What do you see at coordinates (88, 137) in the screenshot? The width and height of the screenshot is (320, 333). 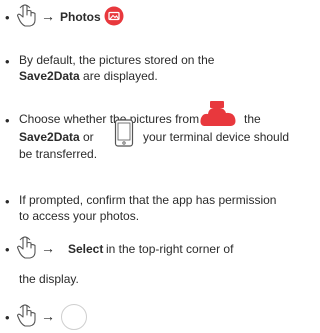 I see `step-3-or: or` at bounding box center [88, 137].